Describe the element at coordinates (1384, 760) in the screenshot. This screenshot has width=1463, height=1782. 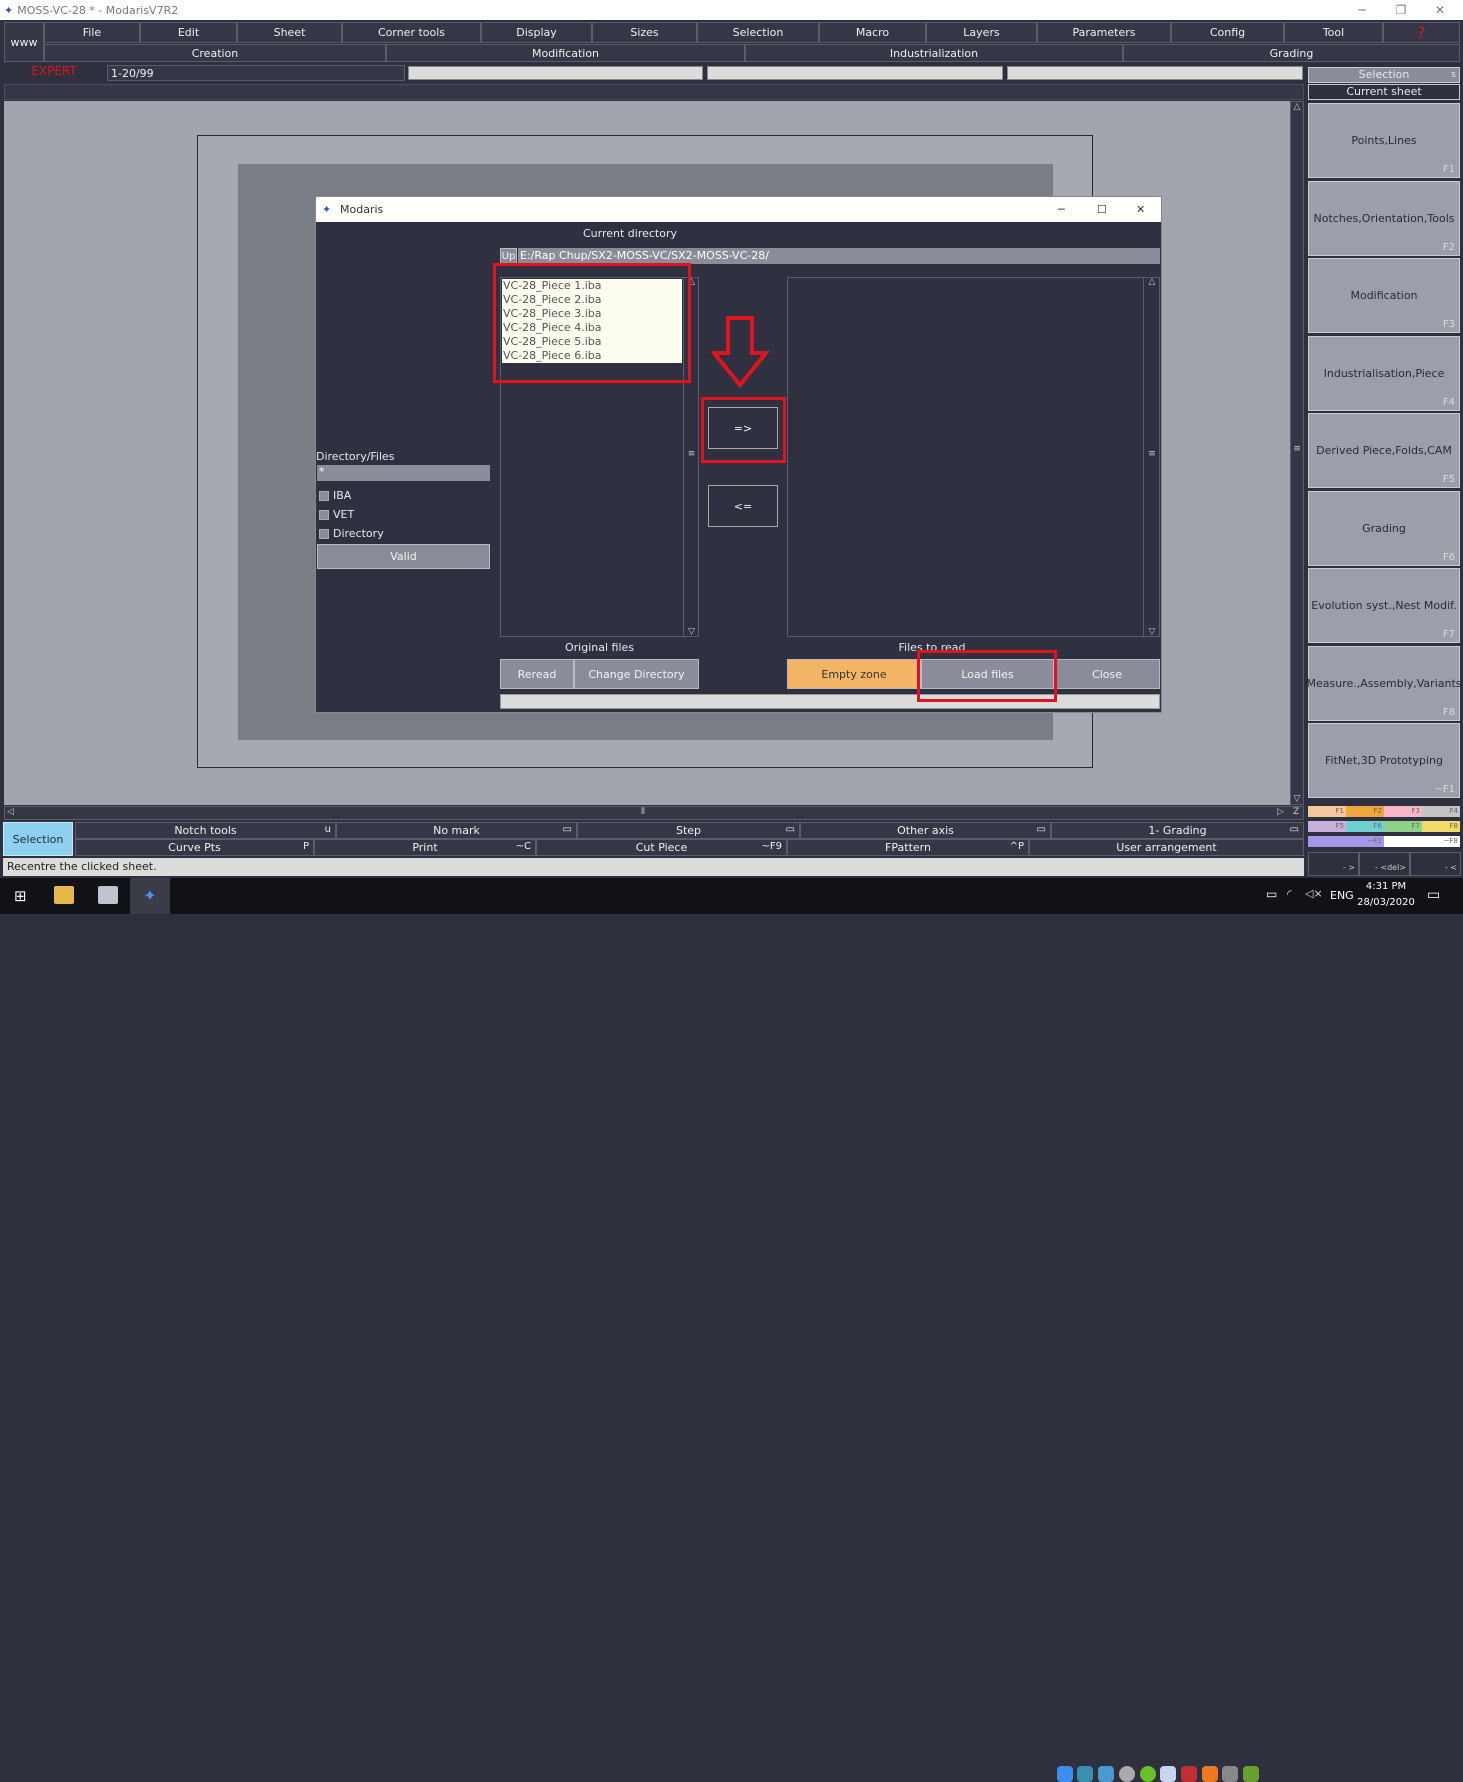
I see `function-button-9: FitNet,3D Prototyping ~F1` at that location.